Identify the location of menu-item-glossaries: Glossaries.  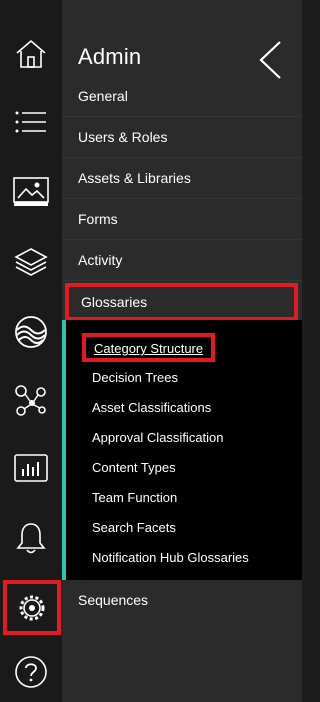
(181, 302).